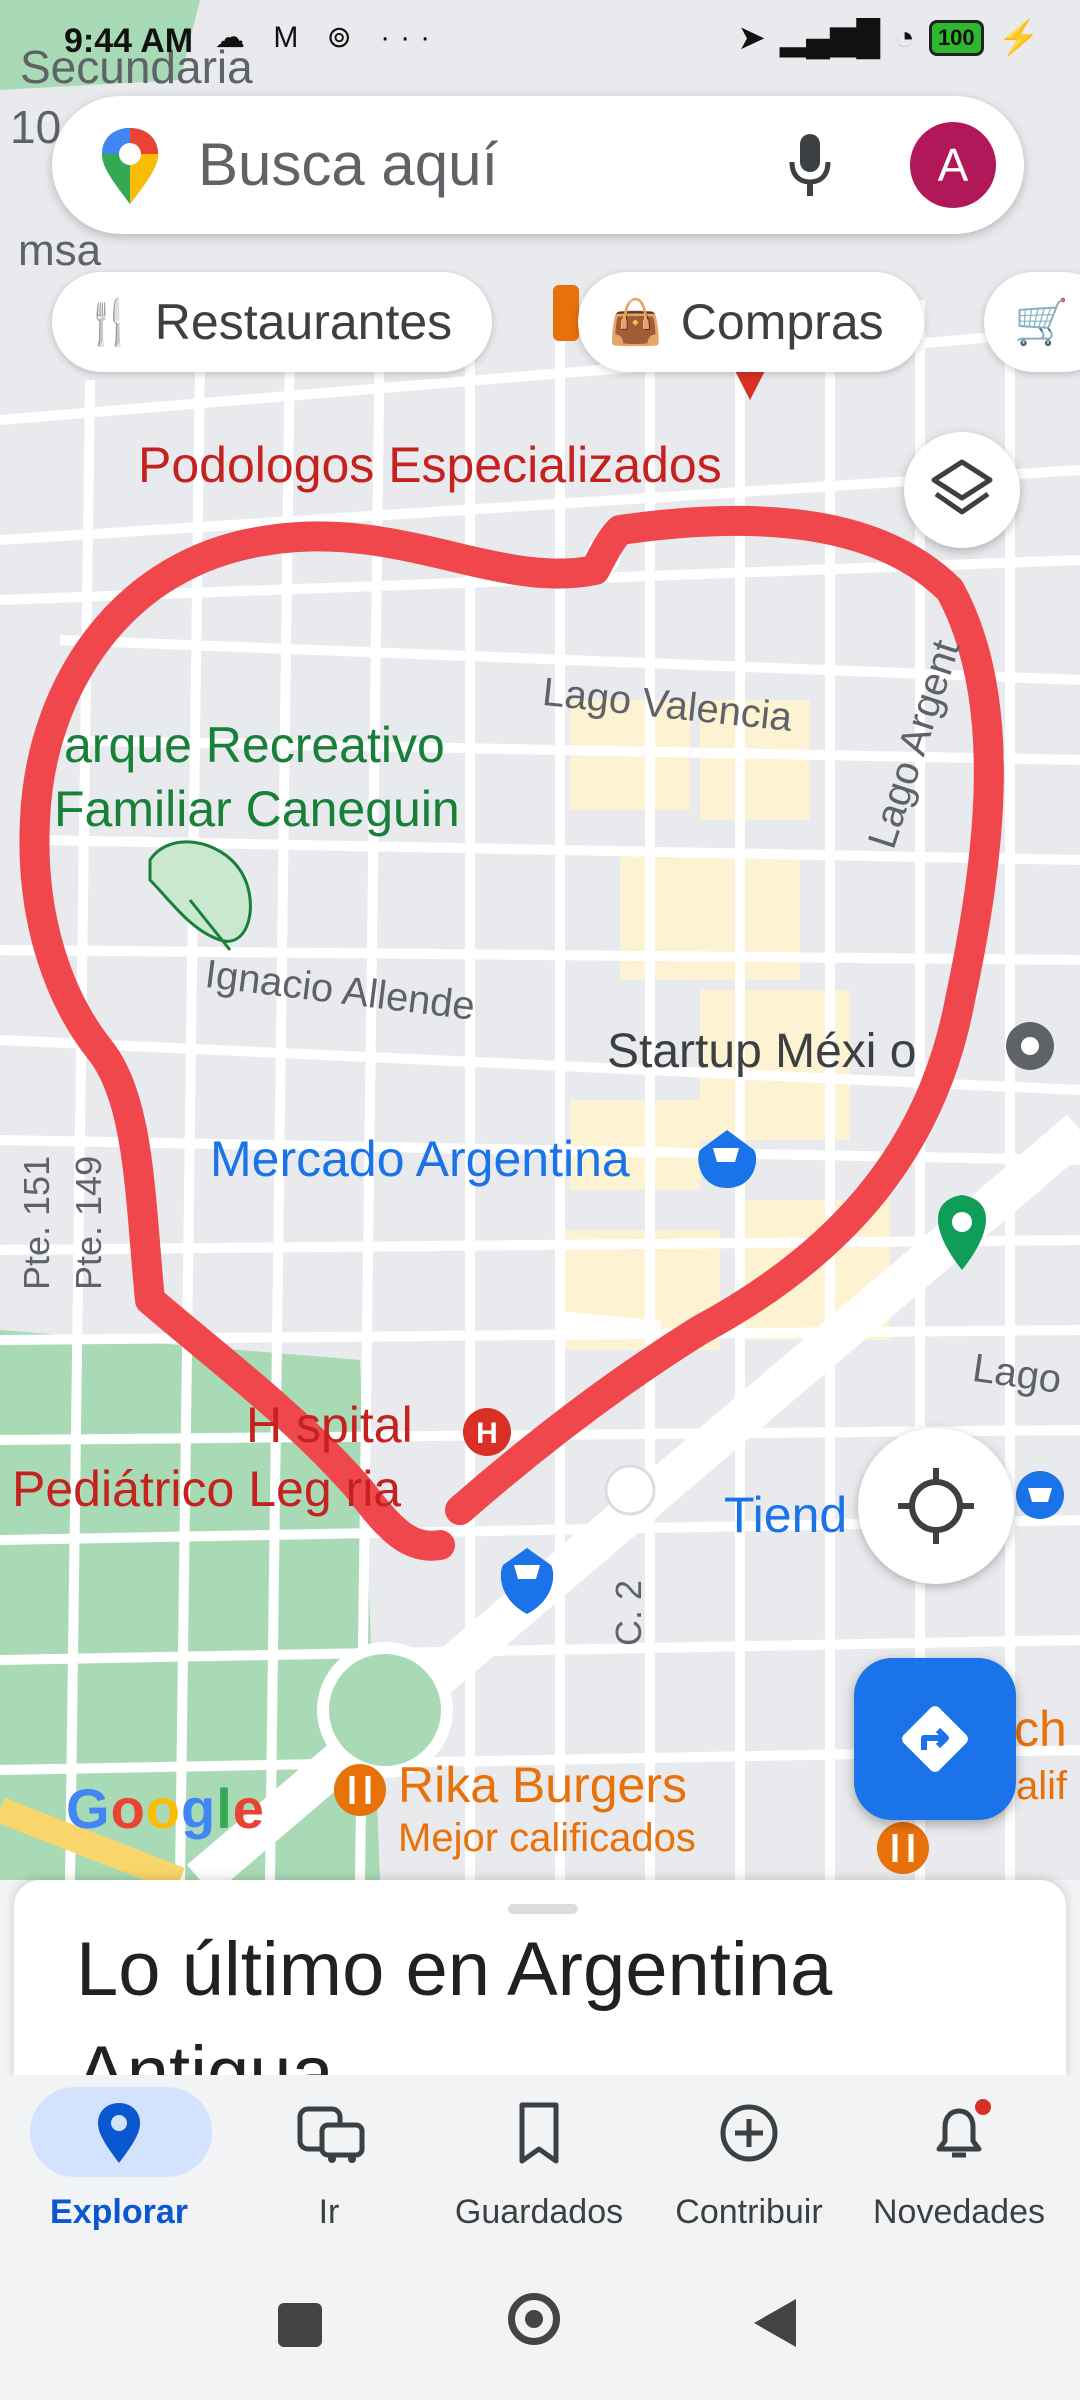  I want to click on recent-apps-button, so click(300, 2325).